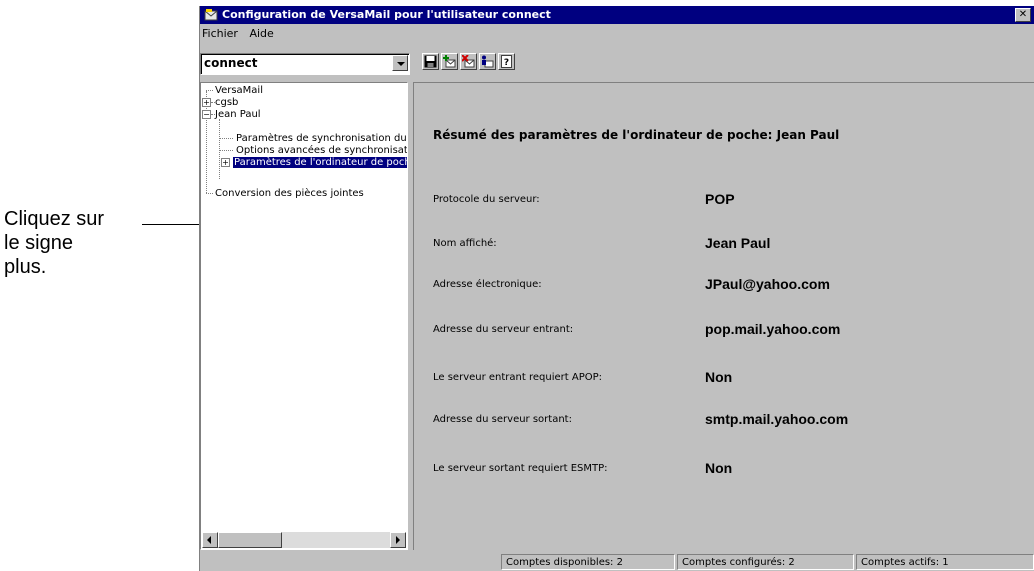  What do you see at coordinates (78, 243) in the screenshot?
I see `callout-text: Cliquez sur le signe plus.` at bounding box center [78, 243].